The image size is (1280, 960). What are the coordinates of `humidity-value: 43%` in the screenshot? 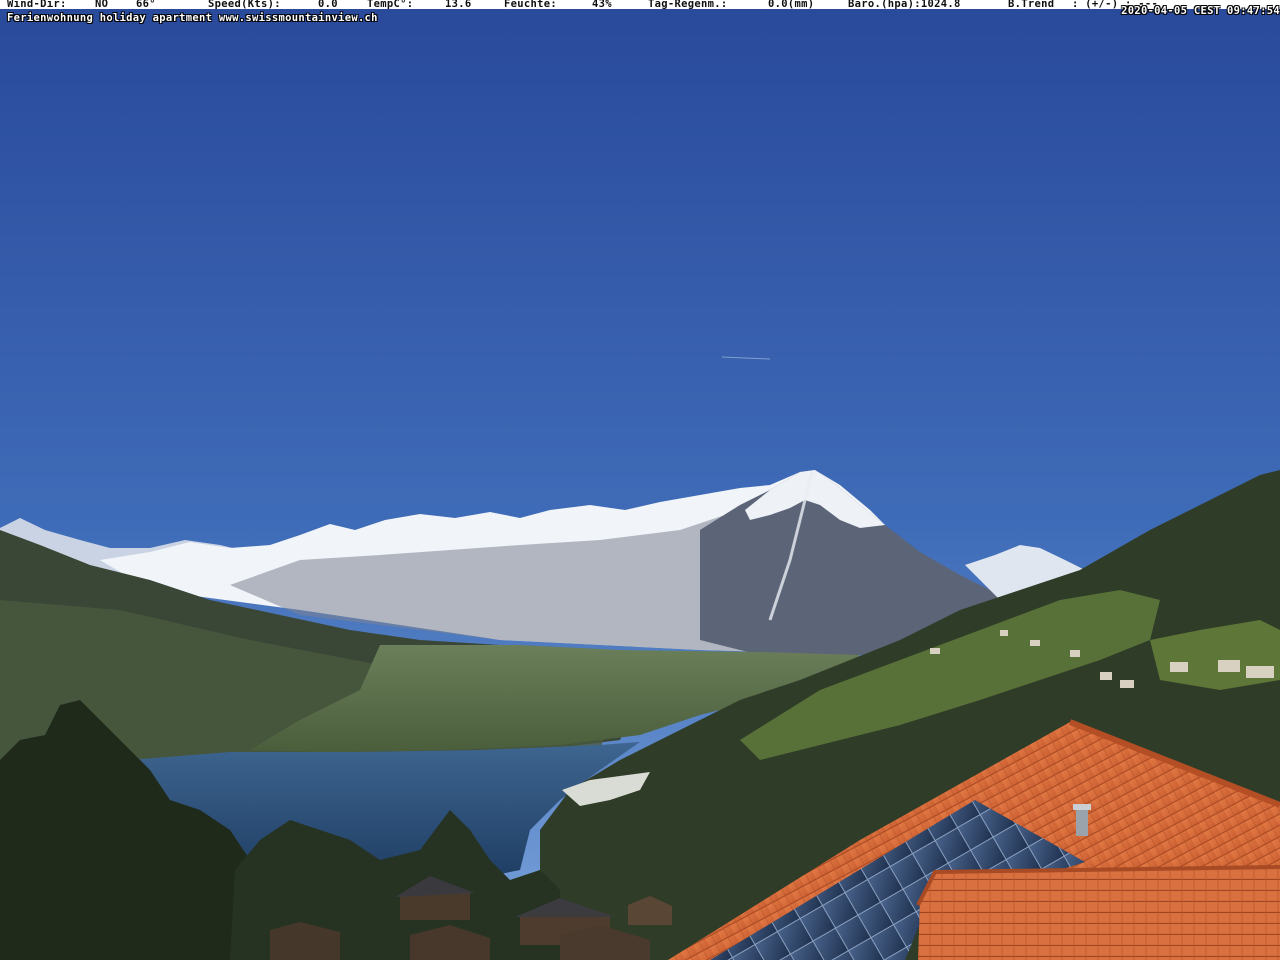 It's located at (602, 5).